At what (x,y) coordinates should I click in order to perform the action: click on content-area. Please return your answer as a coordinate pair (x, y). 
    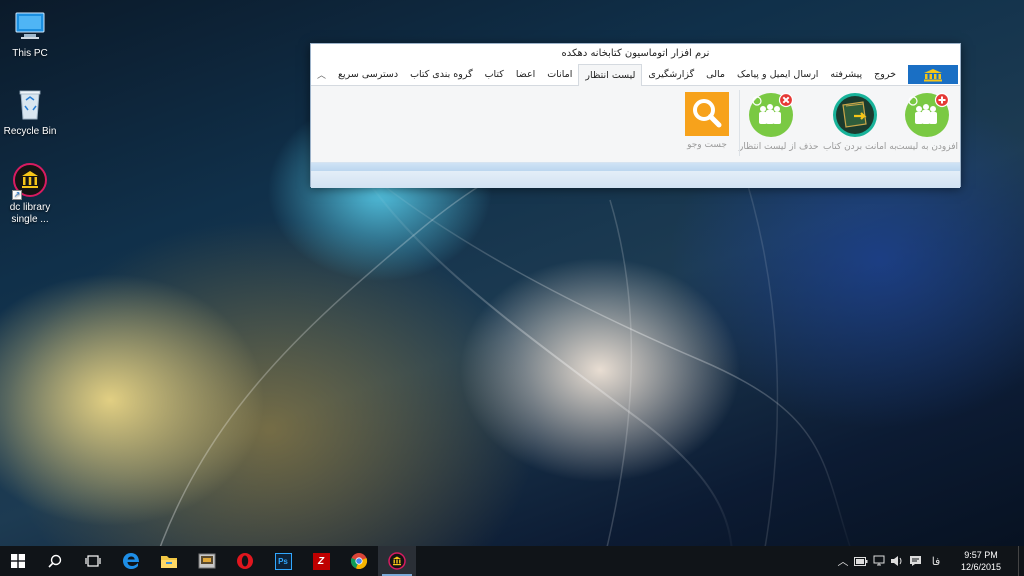
    Looking at the image, I should click on (635, 179).